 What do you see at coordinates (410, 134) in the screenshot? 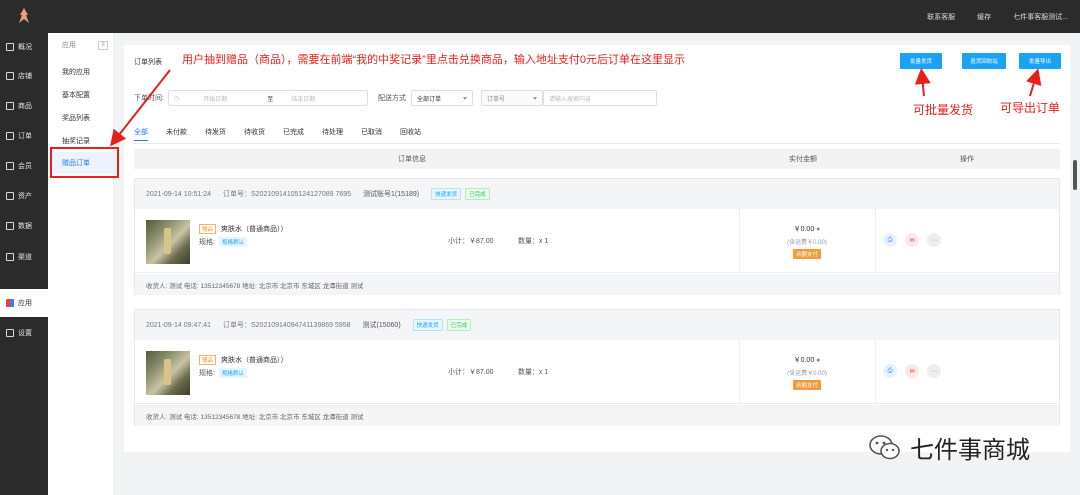
I see `tab-recycle-bin: 回收站` at bounding box center [410, 134].